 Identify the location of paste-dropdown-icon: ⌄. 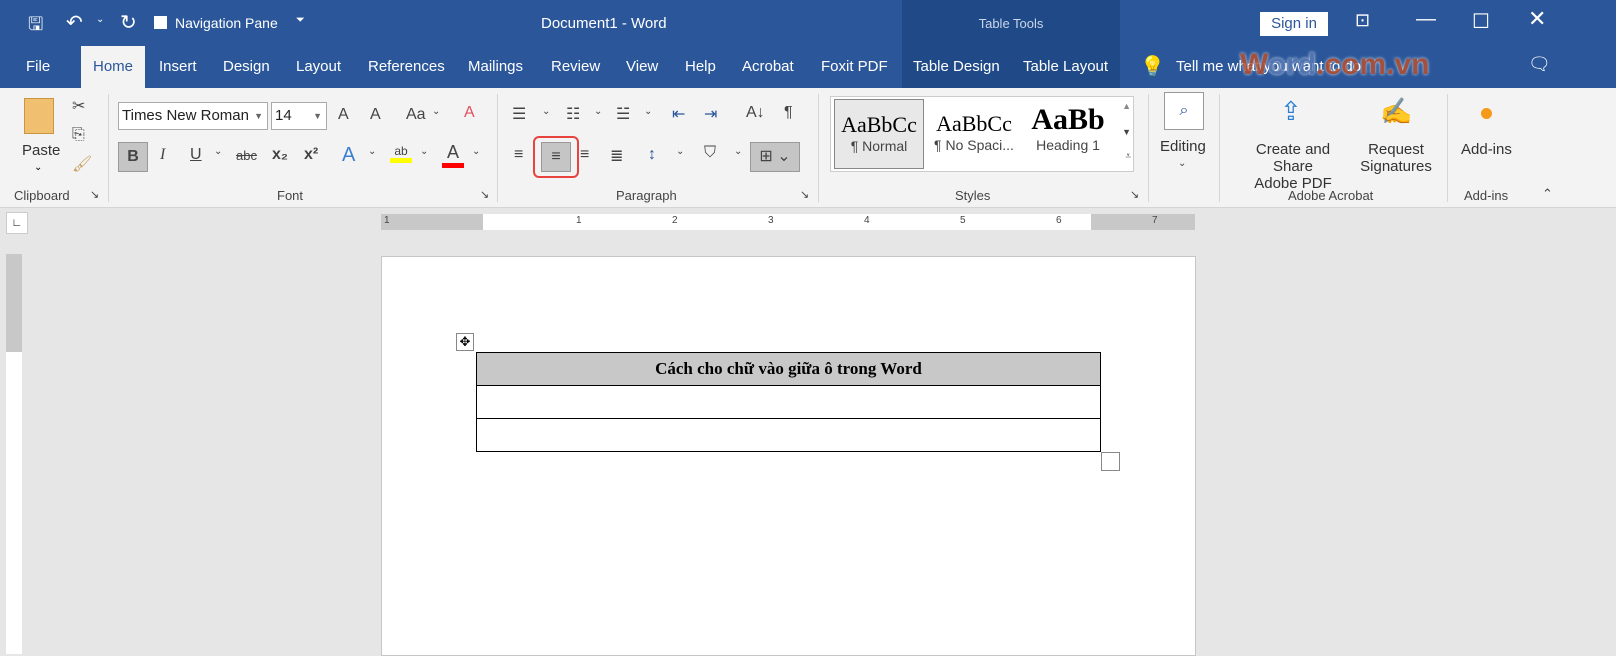
(38, 167).